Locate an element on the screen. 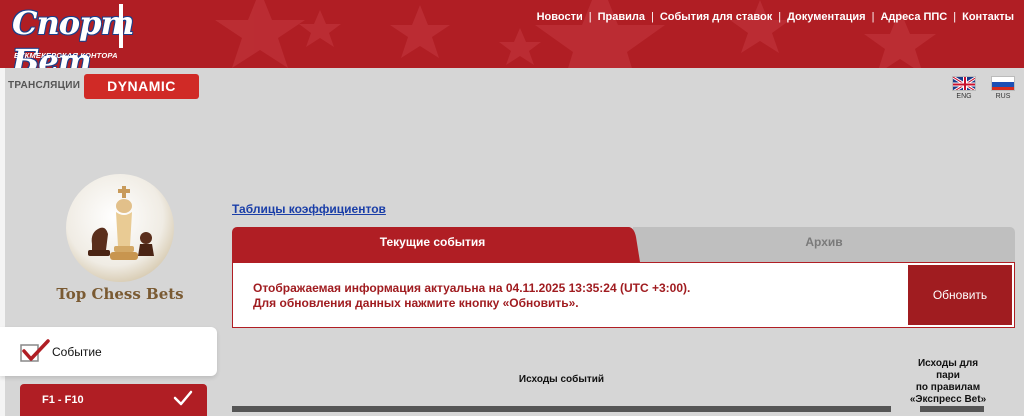 This screenshot has width=1024, height=416. range-f1-f10-button: F1 - F10 is located at coordinates (113, 400).